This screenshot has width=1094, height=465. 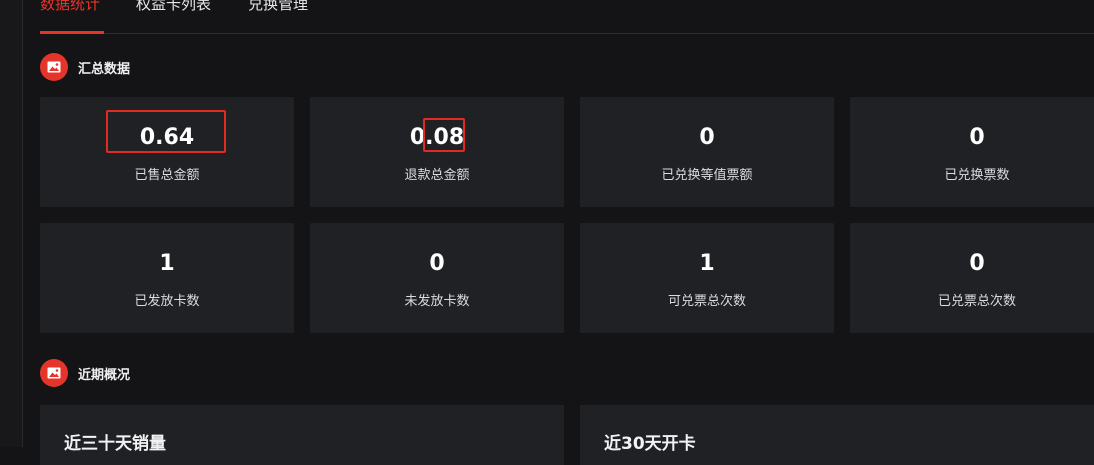 What do you see at coordinates (72, 32) in the screenshot?
I see `active-tab-indicator` at bounding box center [72, 32].